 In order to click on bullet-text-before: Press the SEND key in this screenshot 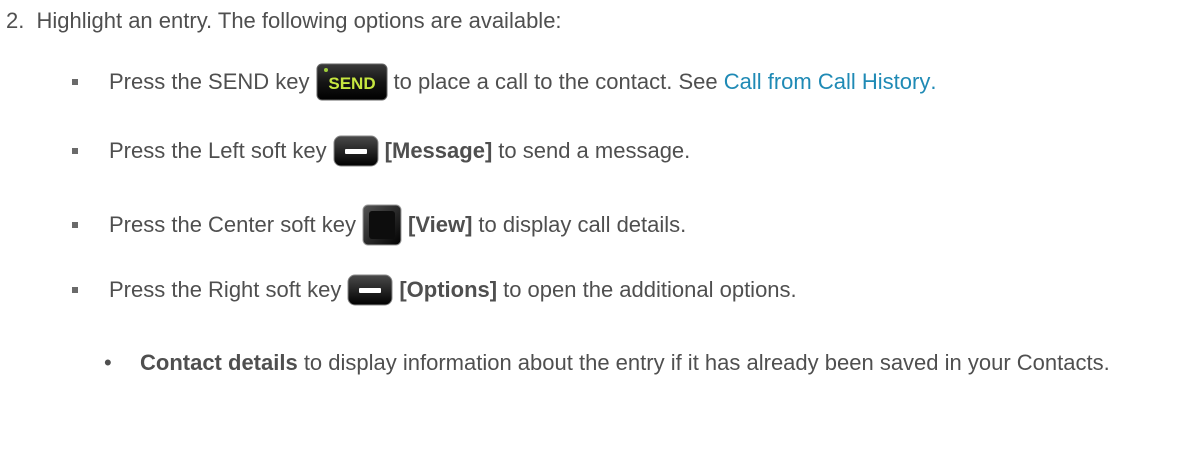, I will do `click(209, 81)`.